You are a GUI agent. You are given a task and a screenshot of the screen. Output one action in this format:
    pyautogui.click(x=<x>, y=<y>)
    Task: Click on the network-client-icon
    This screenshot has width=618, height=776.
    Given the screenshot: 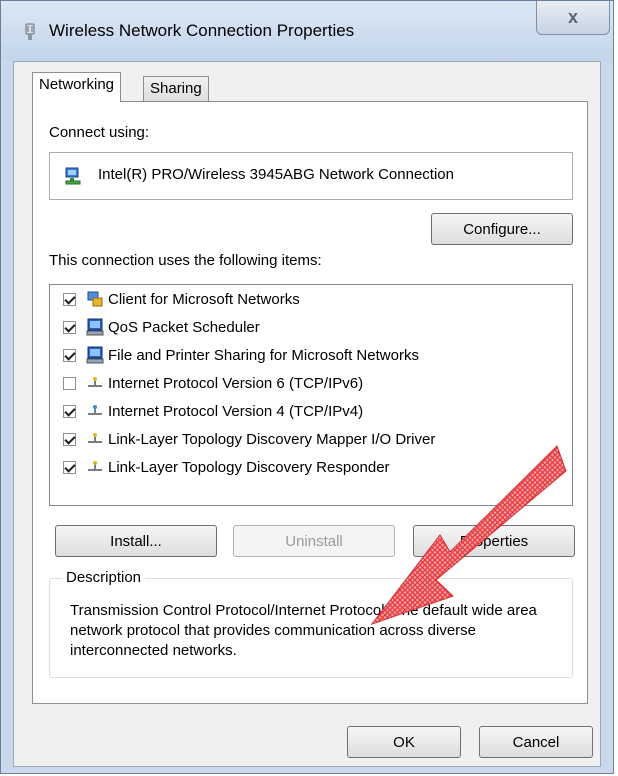 What is the action you would take?
    pyautogui.click(x=95, y=299)
    